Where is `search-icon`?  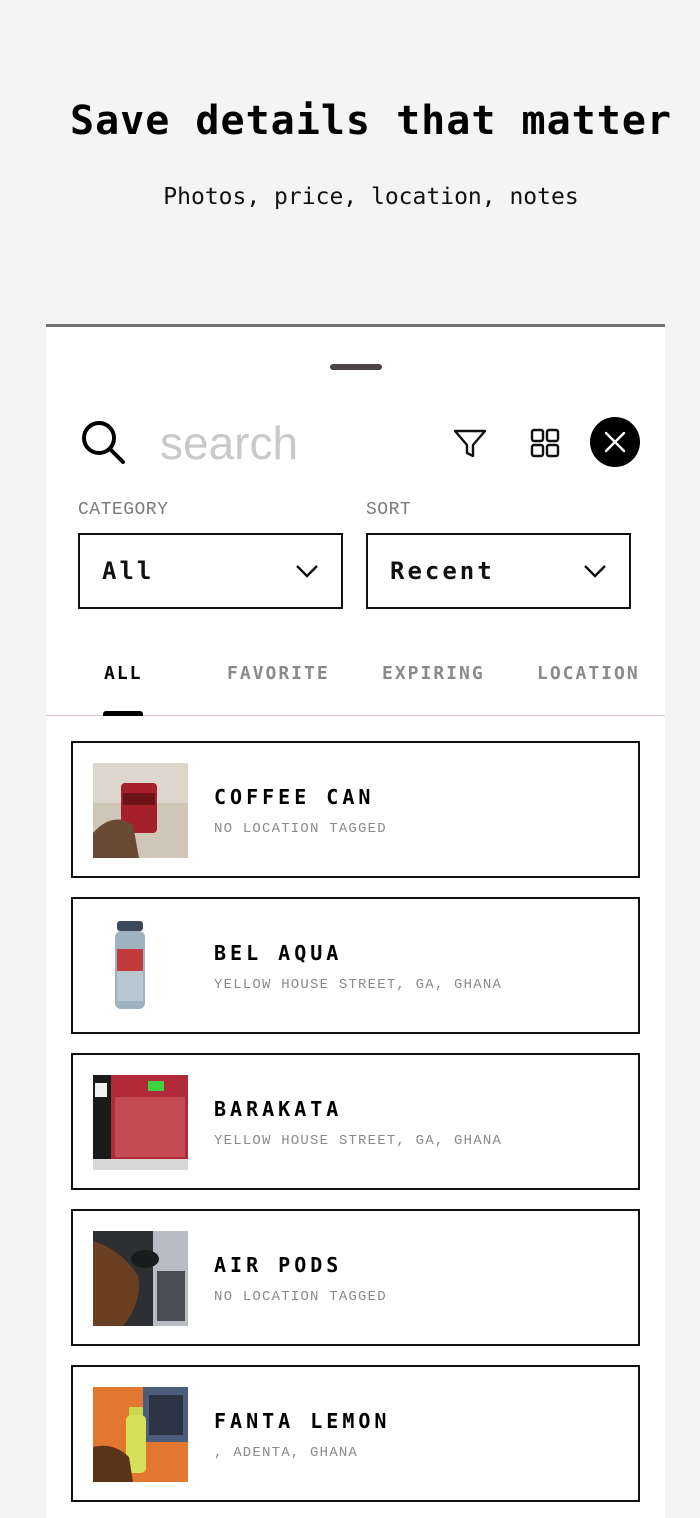 search-icon is located at coordinates (103, 442).